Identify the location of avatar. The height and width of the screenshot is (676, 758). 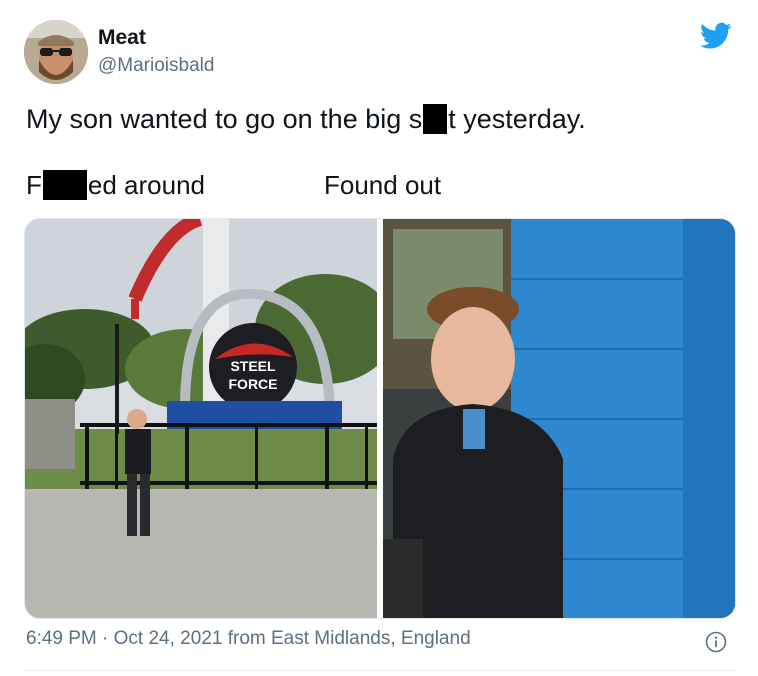
(56, 52).